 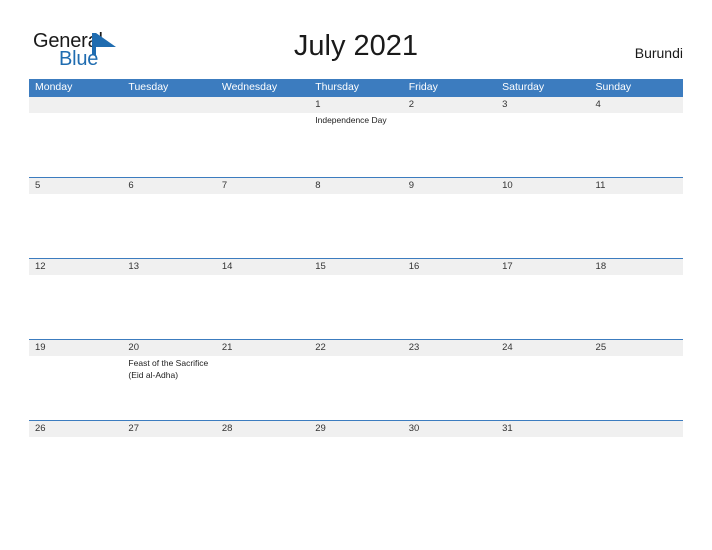 What do you see at coordinates (75, 299) in the screenshot?
I see `calendar-day-cell: 12` at bounding box center [75, 299].